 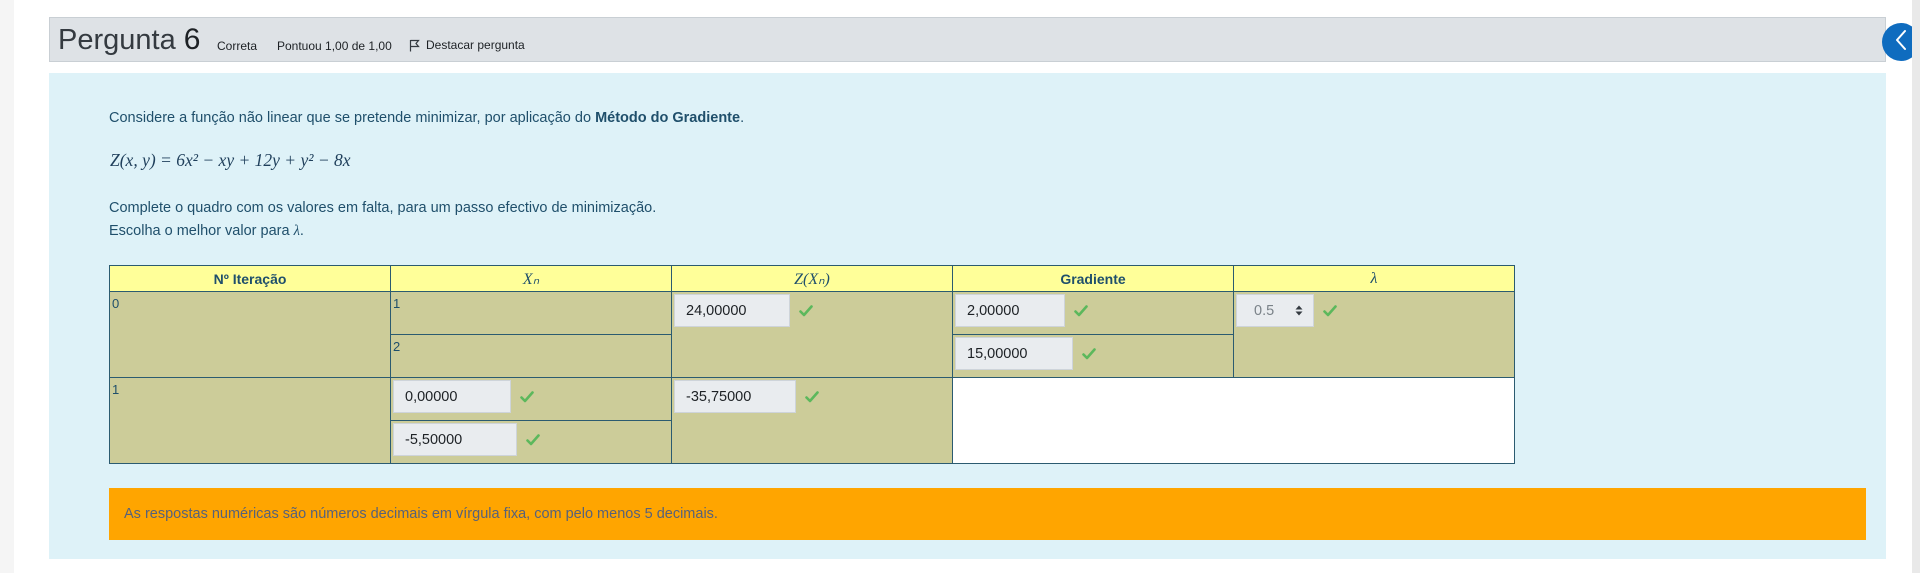 I want to click on answer-field-group: 0,00000, so click(x=532, y=396).